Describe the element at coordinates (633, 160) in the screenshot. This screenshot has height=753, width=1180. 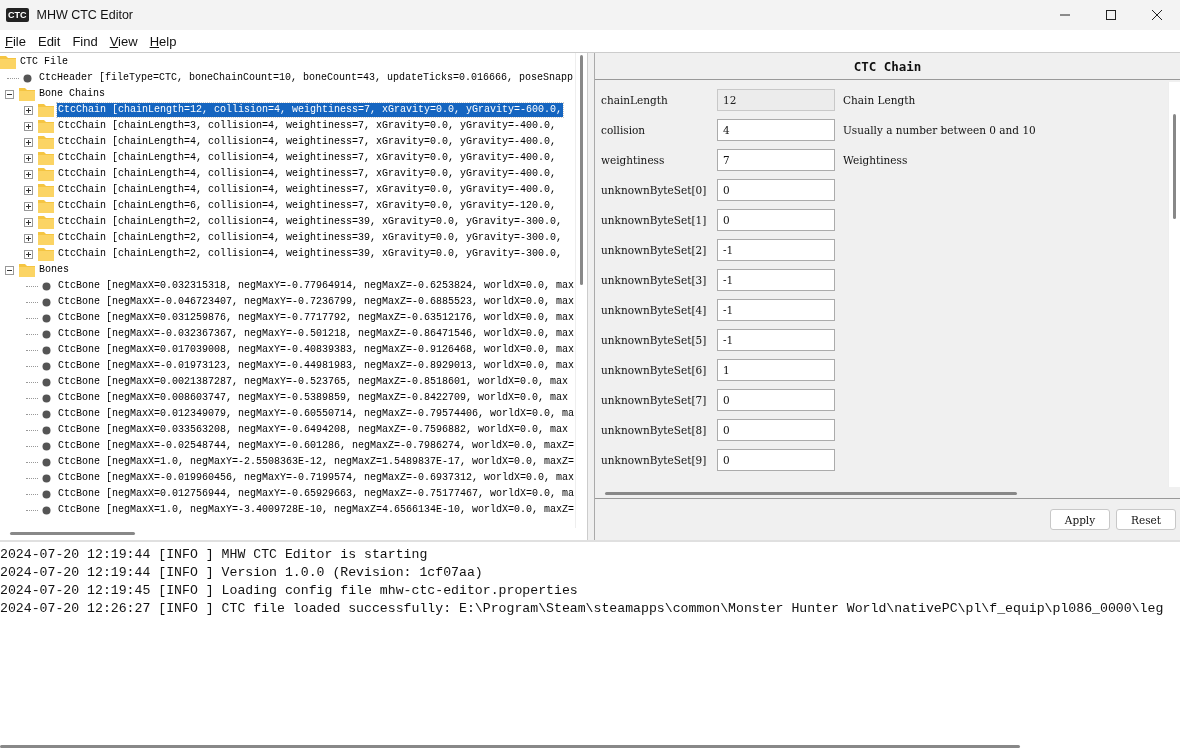
I see `field-label: weightiness` at that location.